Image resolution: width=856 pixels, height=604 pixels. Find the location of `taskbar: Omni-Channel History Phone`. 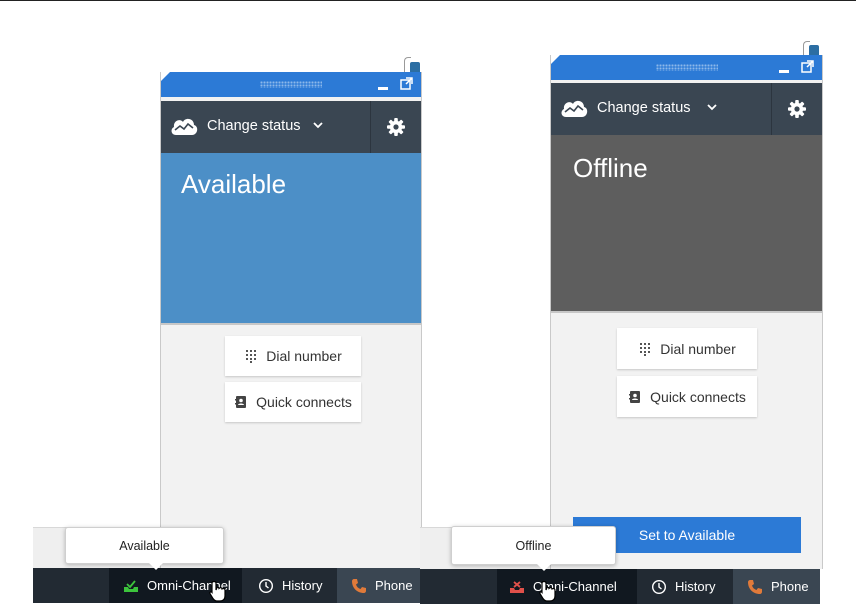

taskbar: Omni-Channel History Phone is located at coordinates (620, 586).